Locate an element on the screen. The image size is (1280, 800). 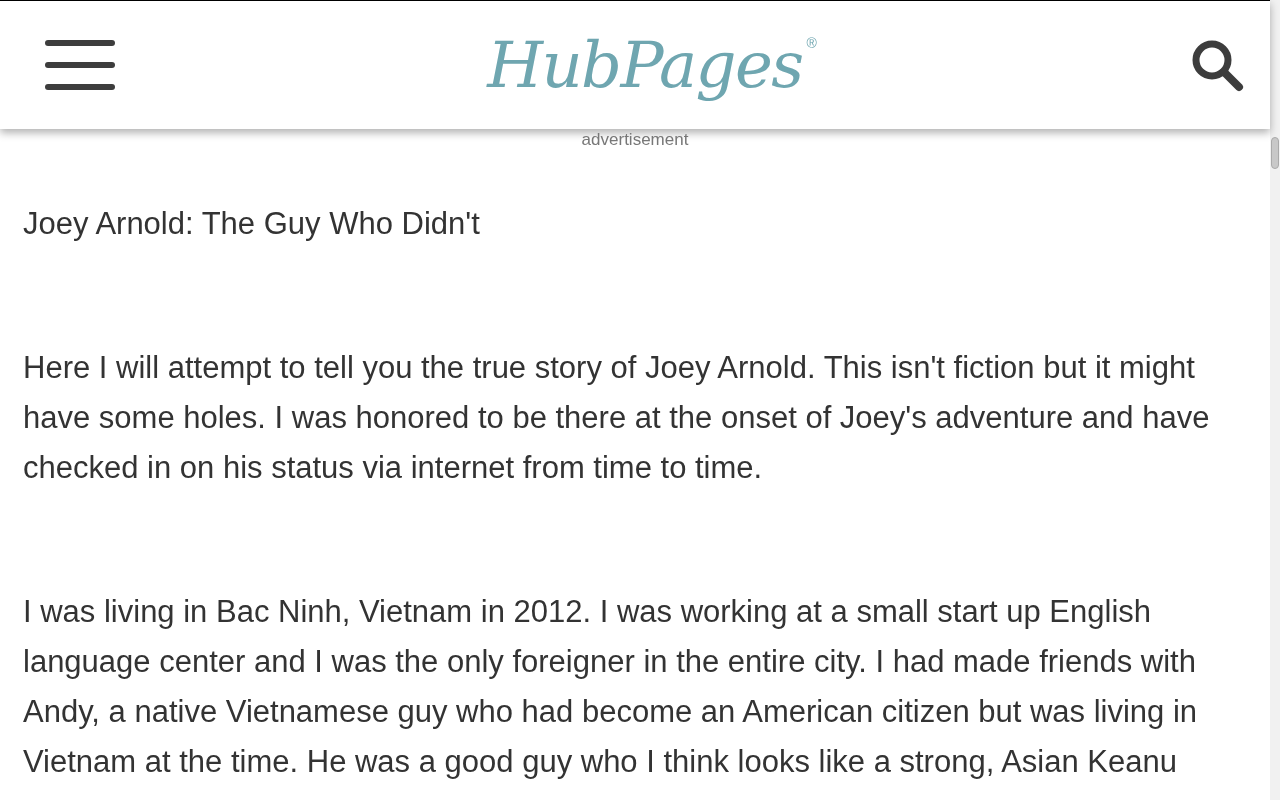
registered-mark: ® is located at coordinates (811, 43).